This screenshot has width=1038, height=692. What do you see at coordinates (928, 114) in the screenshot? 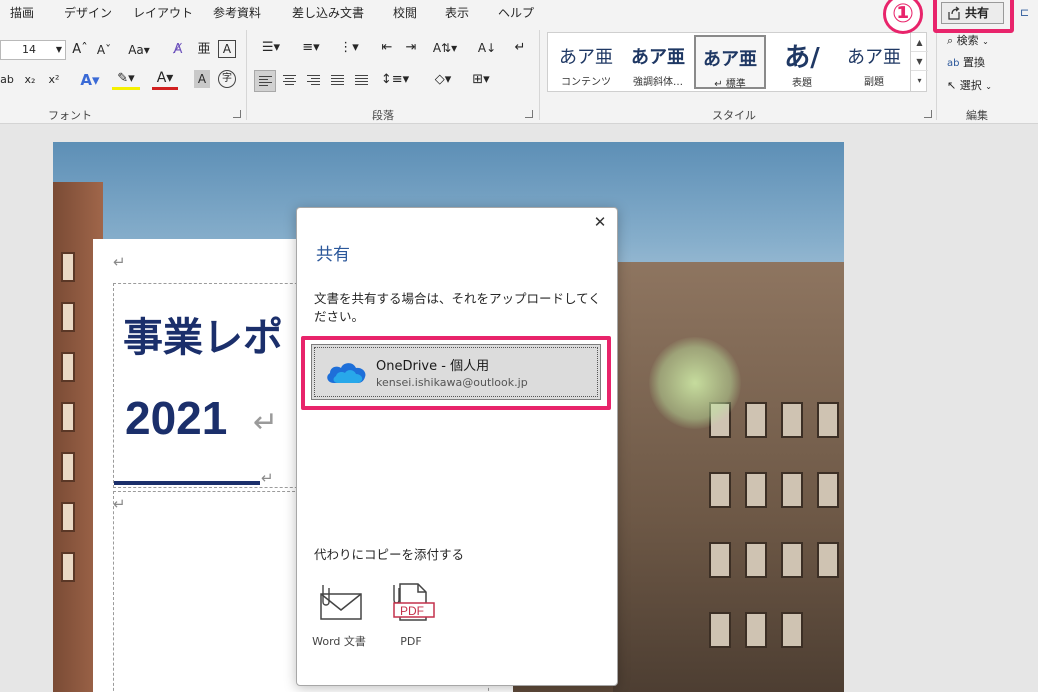
I see `styles-dialog-launcher-icon` at bounding box center [928, 114].